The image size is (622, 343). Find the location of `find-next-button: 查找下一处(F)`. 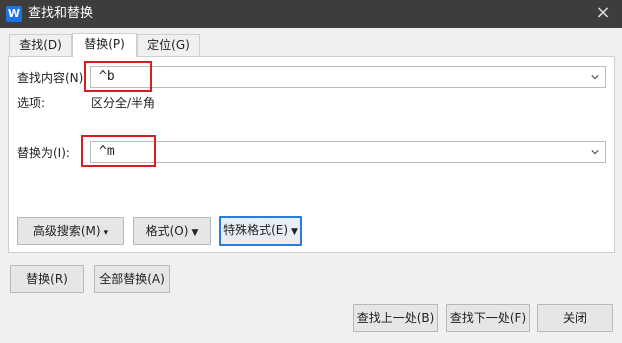

find-next-button: 查找下一处(F) is located at coordinates (488, 318).